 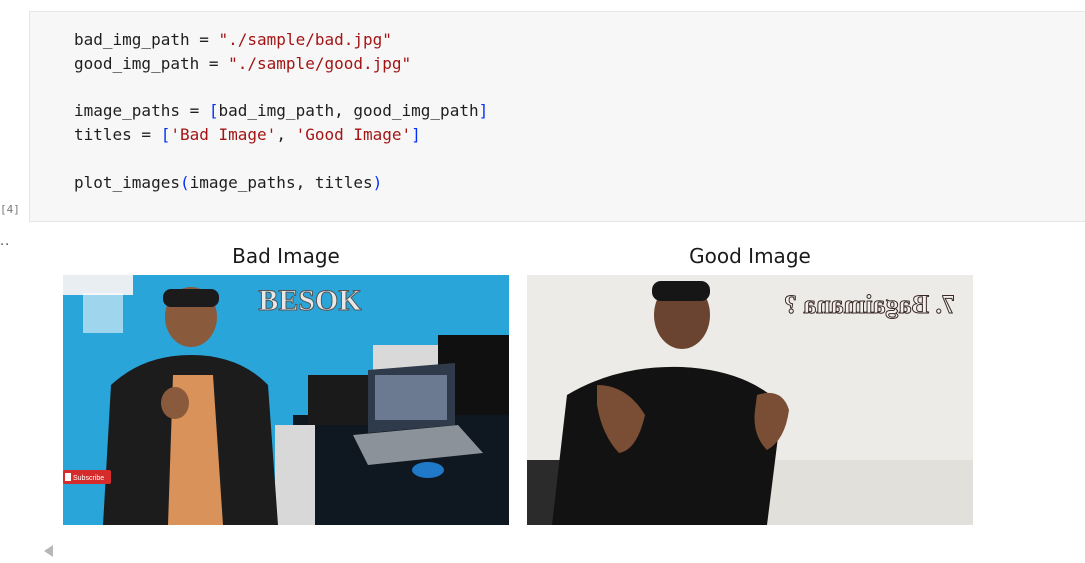 I want to click on code-token: "./sample/bad.jpg", so click(x=305, y=39).